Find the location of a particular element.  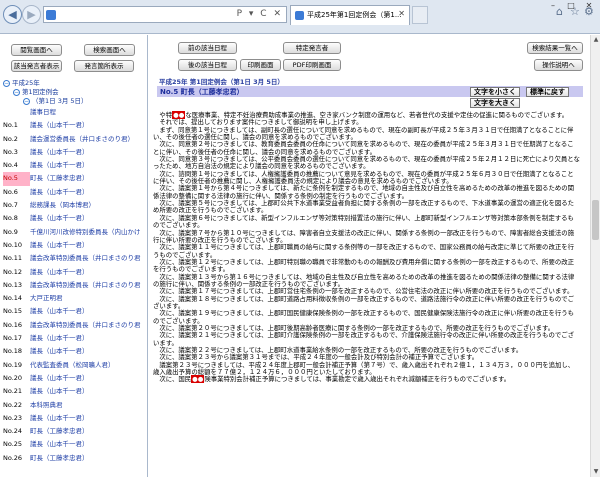

toc-item: No.23 議長（山本千一君） is located at coordinates (74, 418).